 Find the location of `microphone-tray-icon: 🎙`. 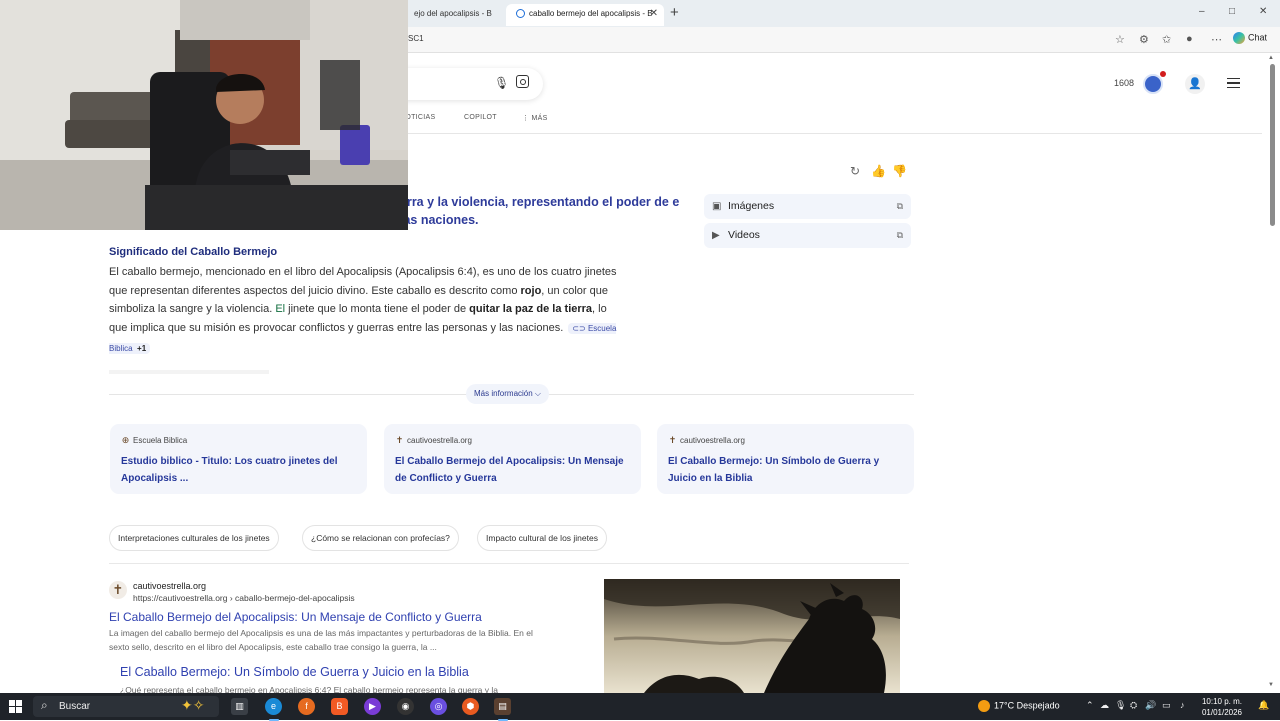

microphone-tray-icon: 🎙 is located at coordinates (1120, 705).